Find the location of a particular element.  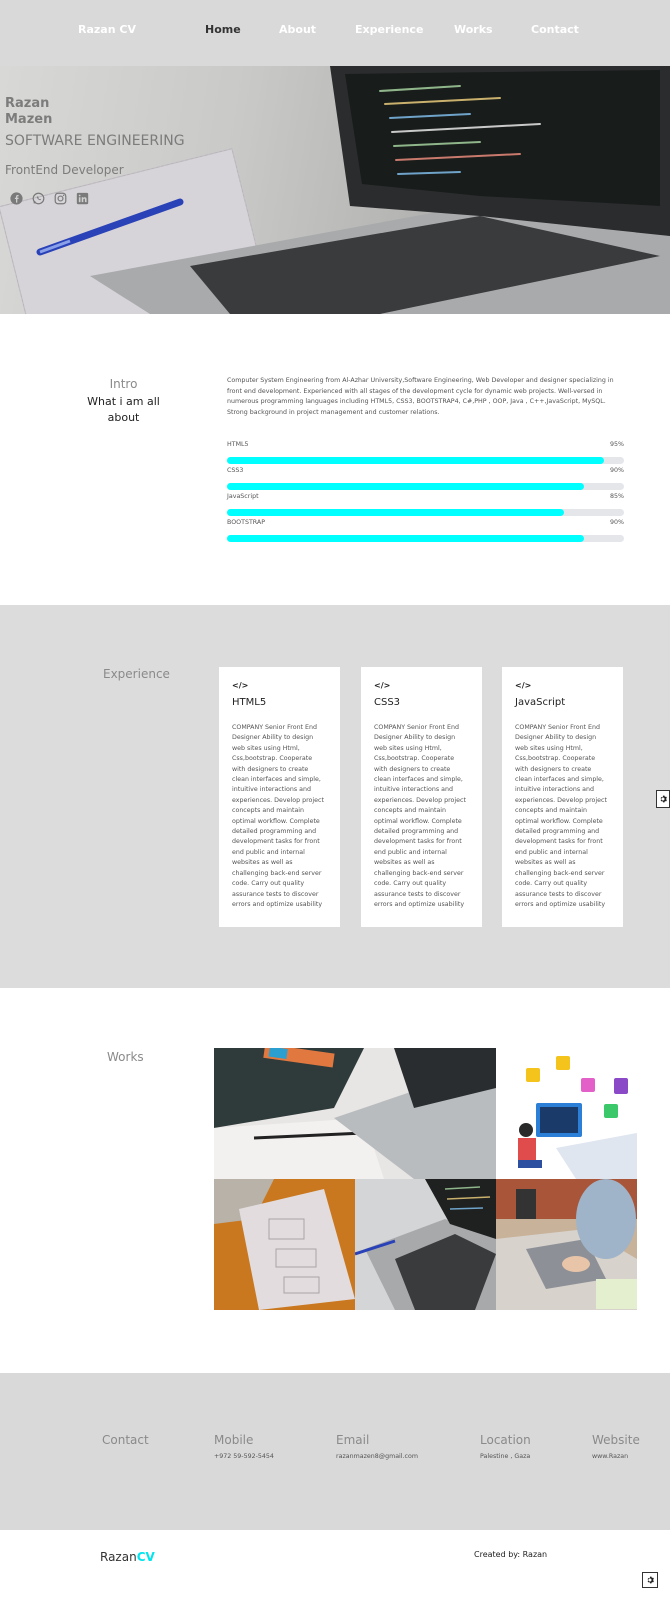

work-image-laptop is located at coordinates (425, 1244).